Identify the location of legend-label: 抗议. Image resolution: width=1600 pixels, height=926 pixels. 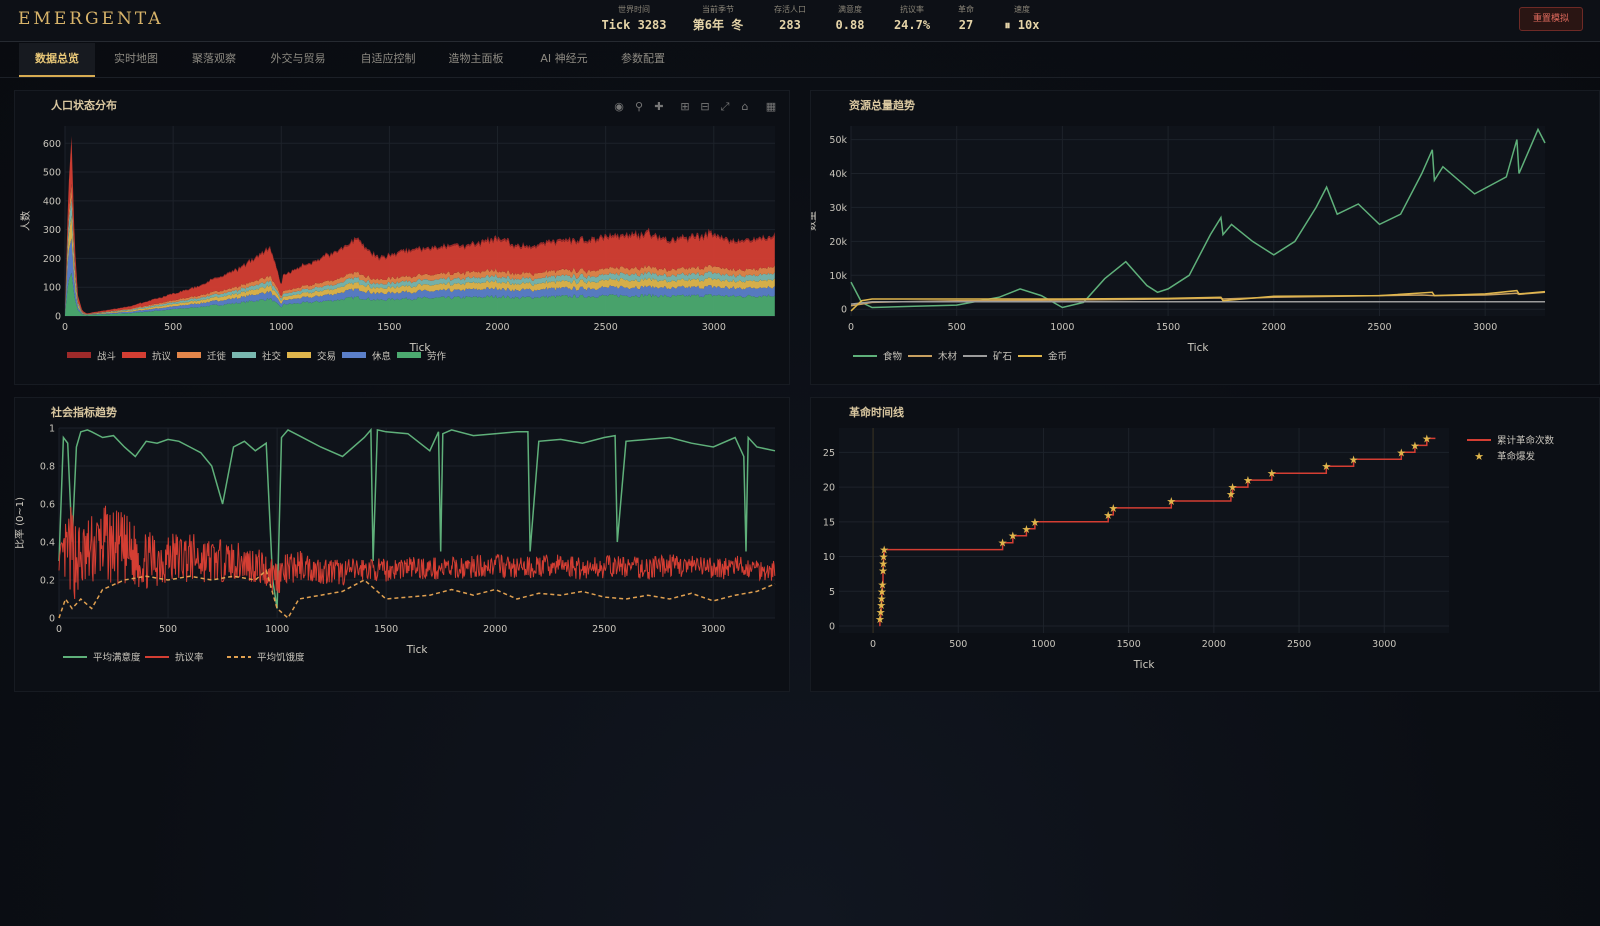
(162, 357).